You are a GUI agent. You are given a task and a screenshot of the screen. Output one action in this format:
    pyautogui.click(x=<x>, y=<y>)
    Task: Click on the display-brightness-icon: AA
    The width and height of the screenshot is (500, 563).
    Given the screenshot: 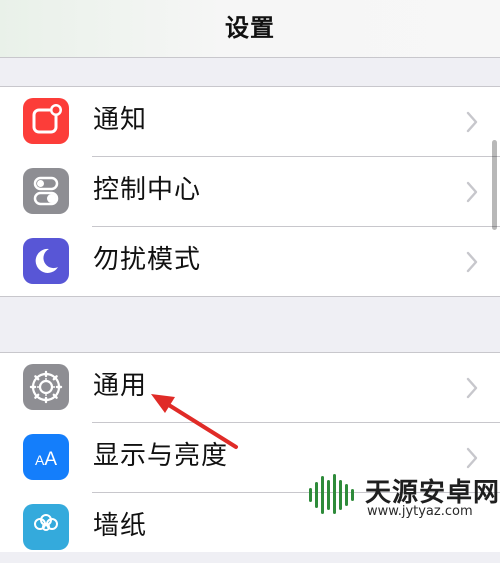 What is the action you would take?
    pyautogui.click(x=46, y=457)
    